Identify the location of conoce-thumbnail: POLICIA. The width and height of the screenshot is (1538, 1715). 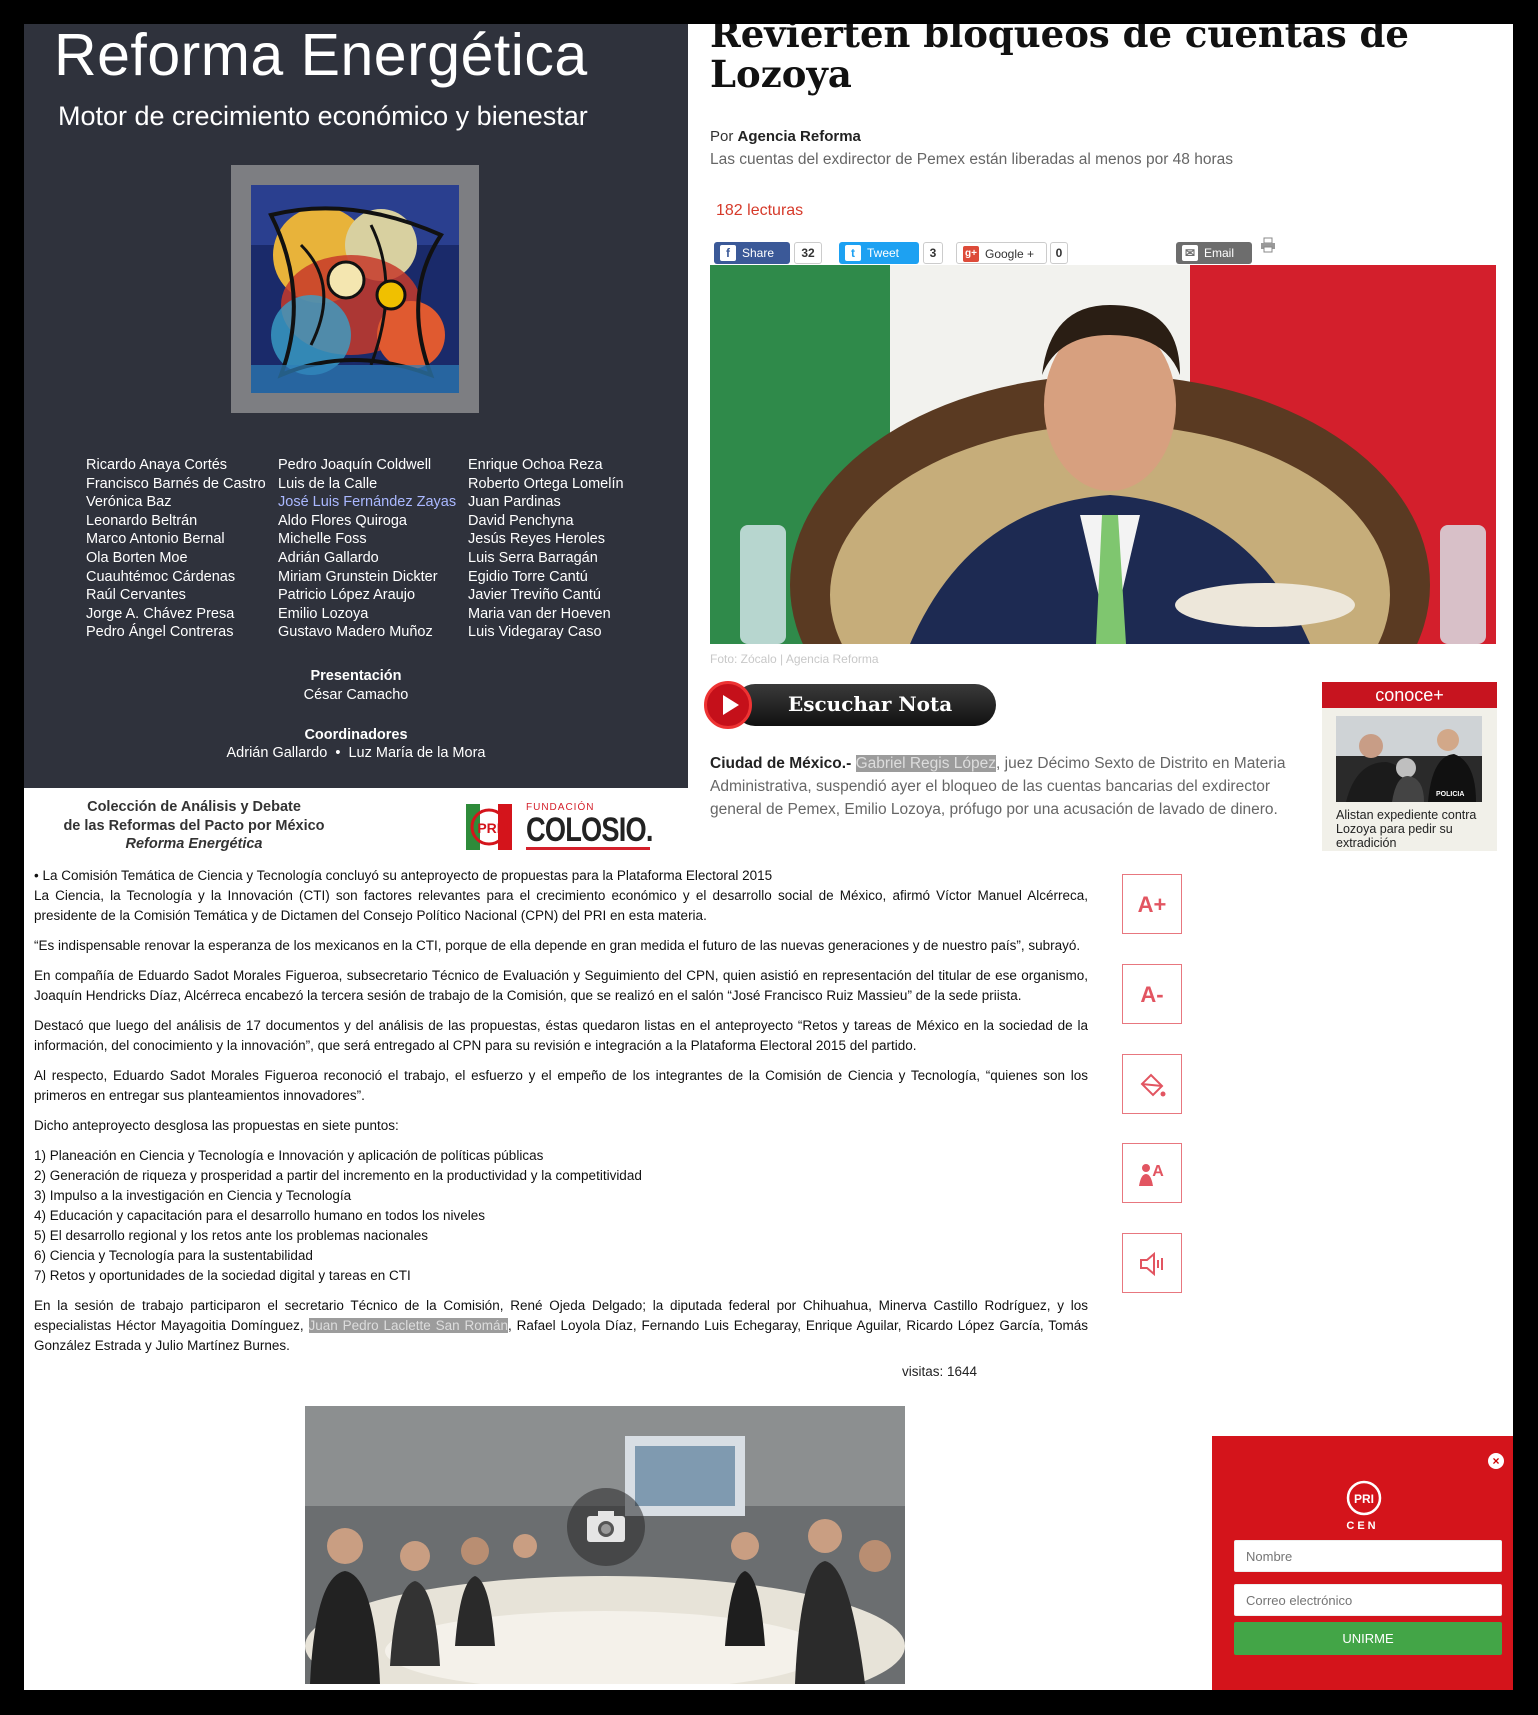
(1409, 759).